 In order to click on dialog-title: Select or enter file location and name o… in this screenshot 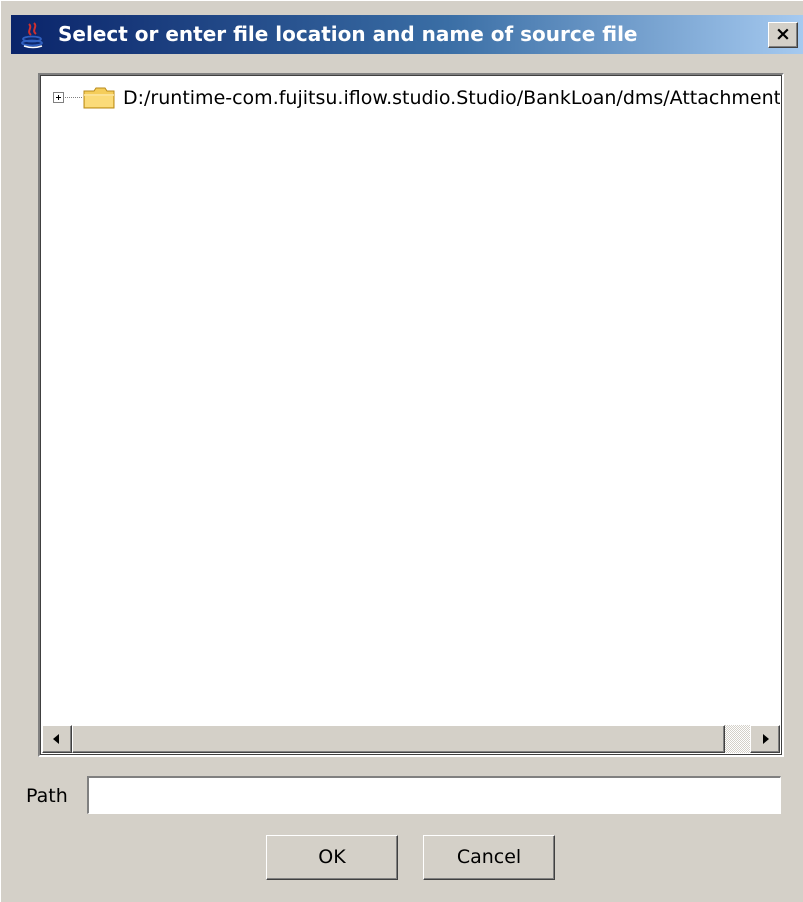, I will do `click(348, 34)`.